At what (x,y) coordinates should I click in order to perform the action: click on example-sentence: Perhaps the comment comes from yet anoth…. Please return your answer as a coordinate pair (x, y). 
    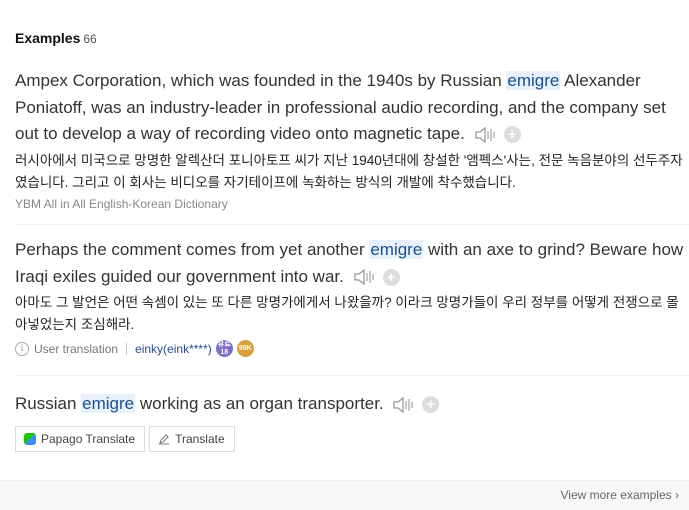
    Looking at the image, I should click on (349, 263).